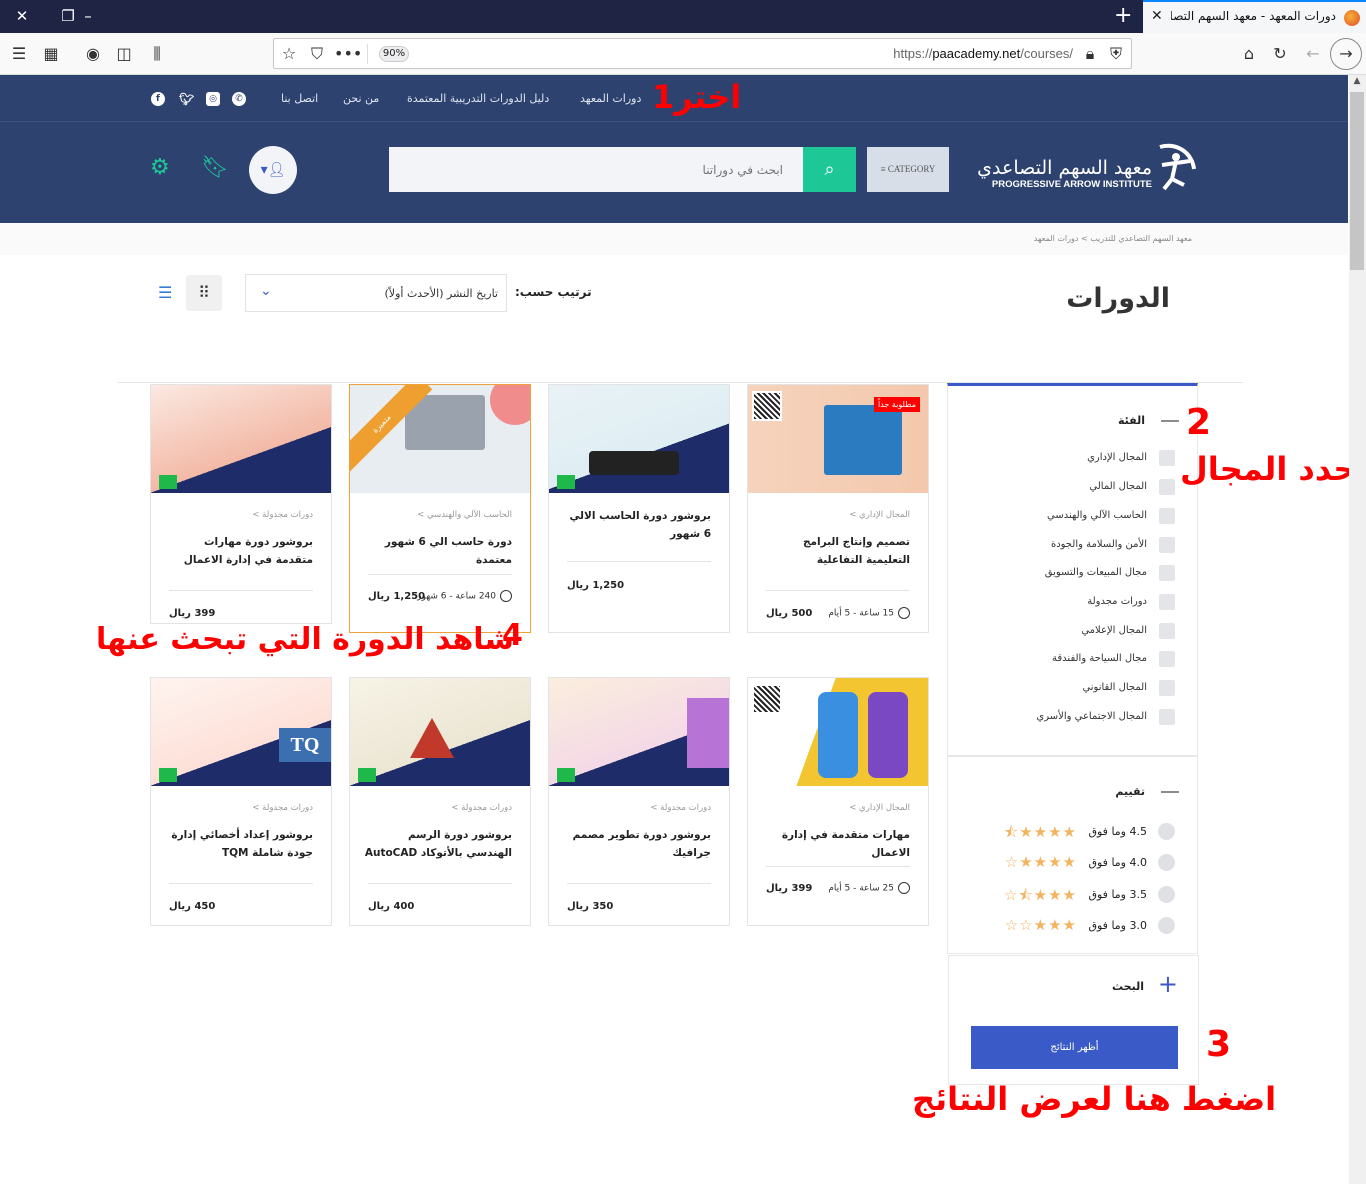 The width and height of the screenshot is (1366, 1184). Describe the element at coordinates (19, 54) in the screenshot. I see `menu-icon: ☰` at that location.